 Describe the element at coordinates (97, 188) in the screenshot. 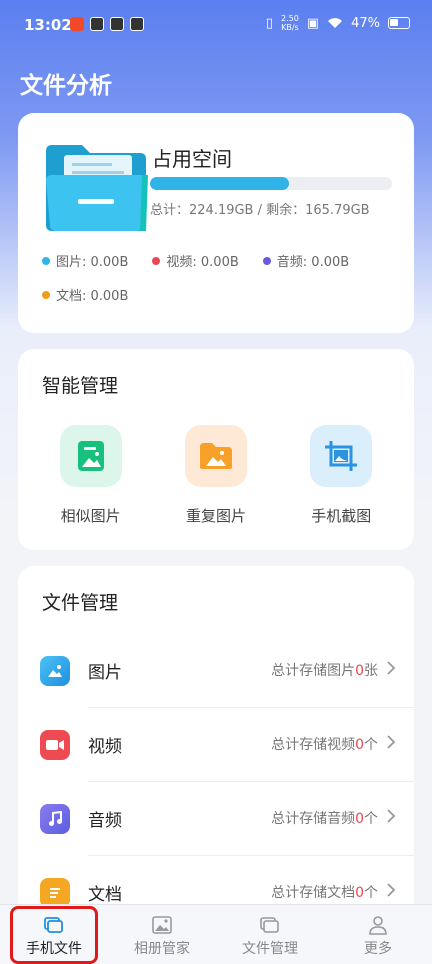

I see `folder-illustration-icon` at that location.